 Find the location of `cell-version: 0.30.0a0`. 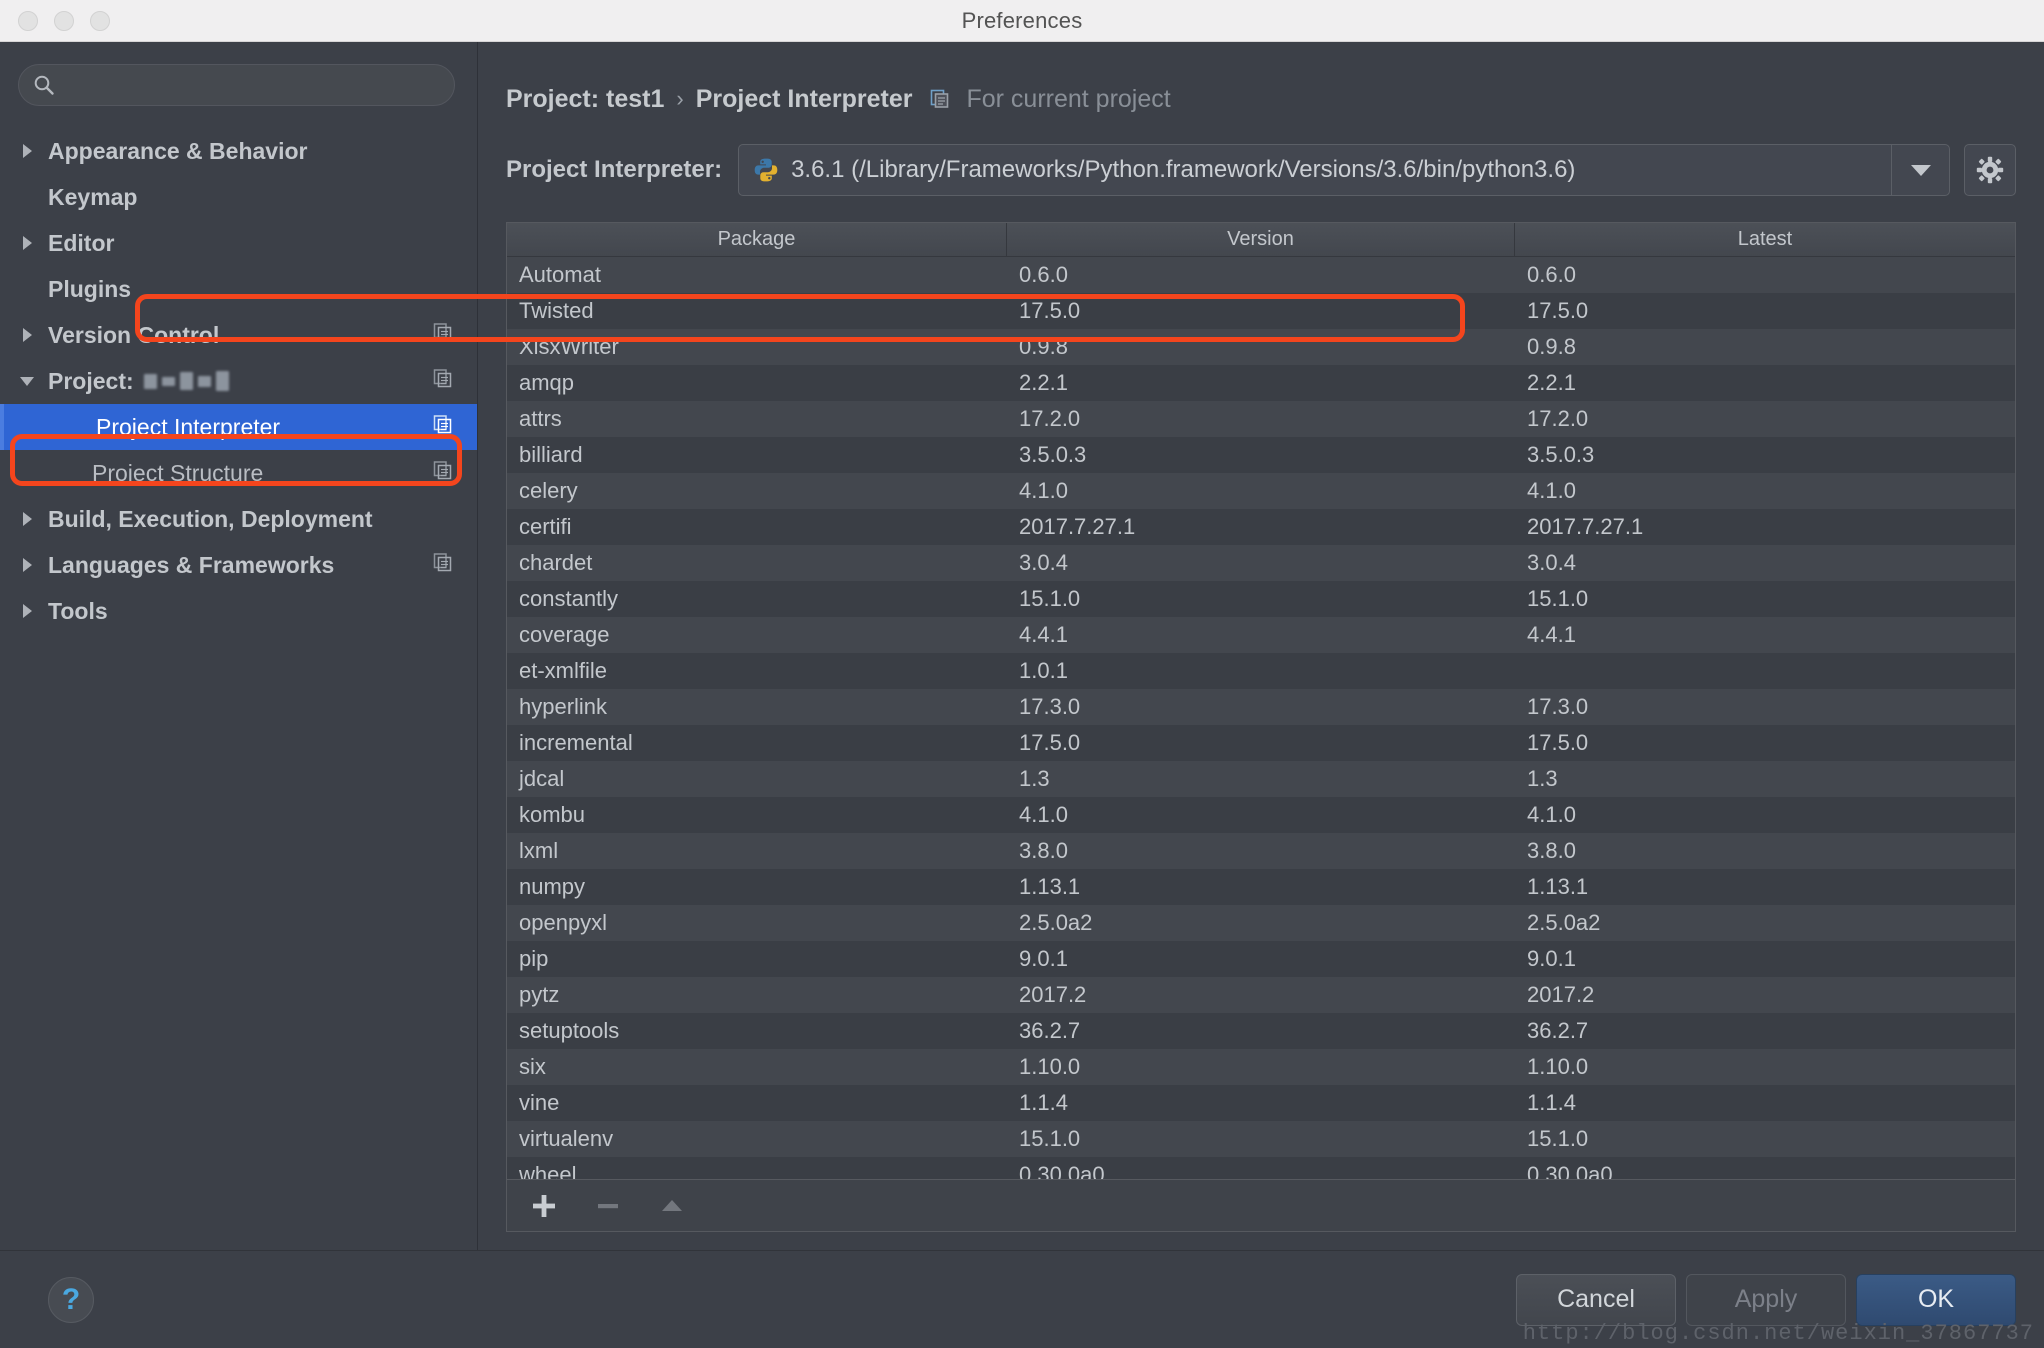

cell-version: 0.30.0a0 is located at coordinates (1062, 1170).